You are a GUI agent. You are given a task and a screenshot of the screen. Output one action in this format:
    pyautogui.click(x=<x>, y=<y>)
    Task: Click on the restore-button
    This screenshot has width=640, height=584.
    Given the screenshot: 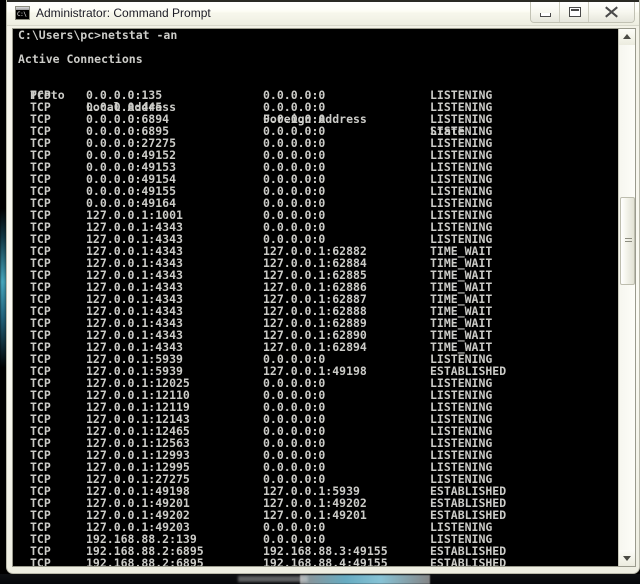 What is the action you would take?
    pyautogui.click(x=574, y=12)
    